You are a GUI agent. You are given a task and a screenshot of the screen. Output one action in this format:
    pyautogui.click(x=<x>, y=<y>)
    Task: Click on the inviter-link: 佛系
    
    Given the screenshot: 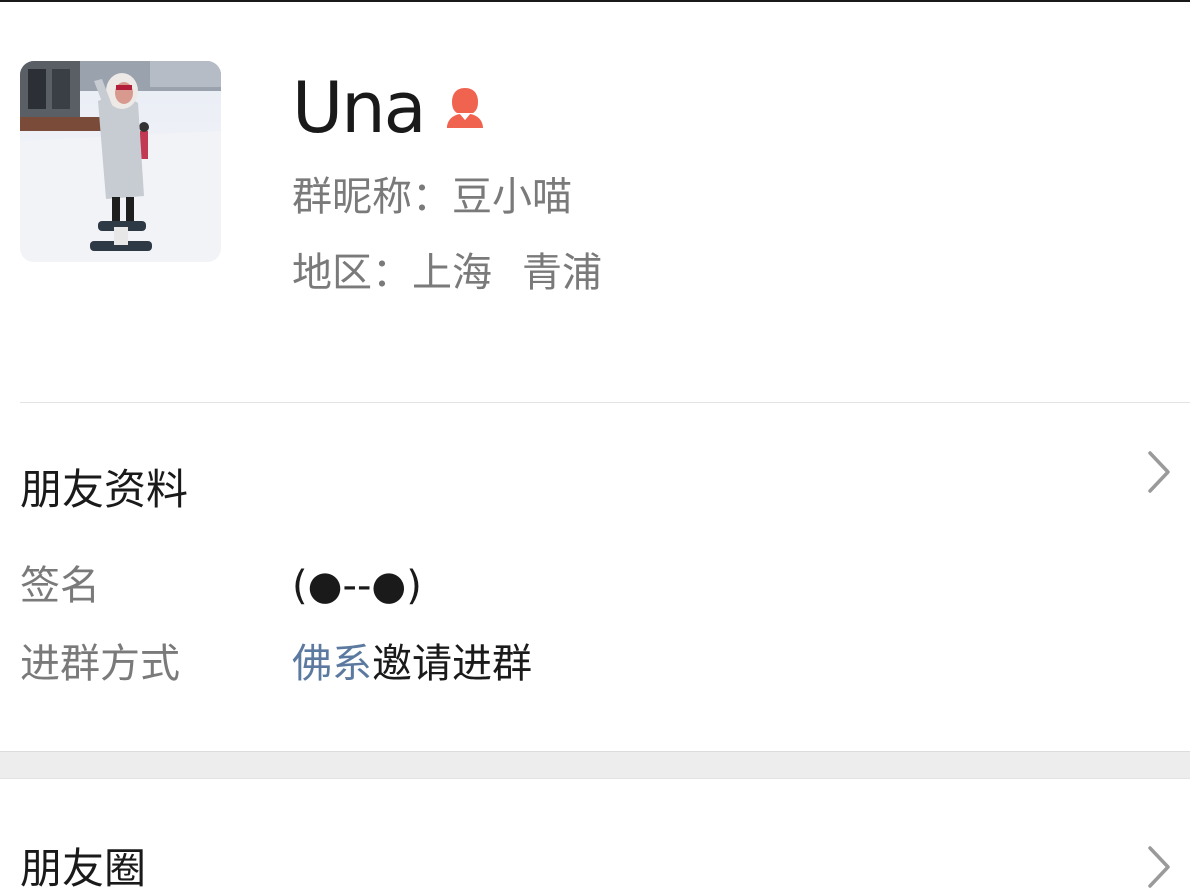 What is the action you would take?
    pyautogui.click(x=332, y=664)
    